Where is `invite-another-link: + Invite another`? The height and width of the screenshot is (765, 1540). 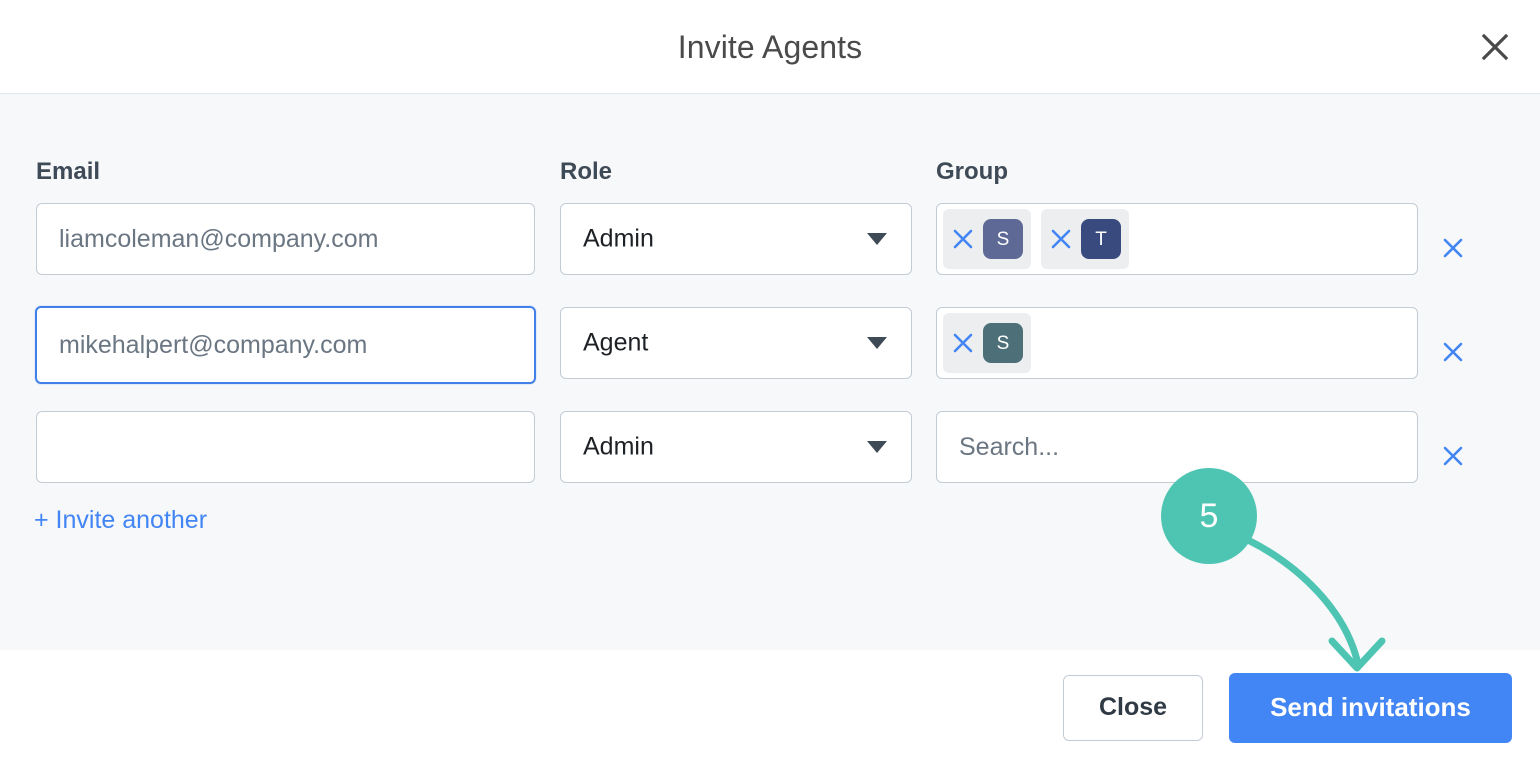 invite-another-link: + Invite another is located at coordinates (120, 520).